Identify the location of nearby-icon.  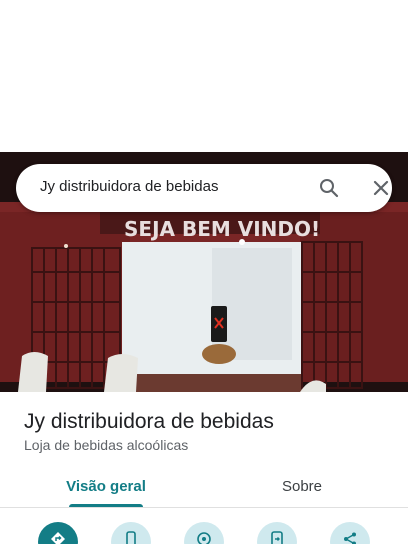
(204, 538).